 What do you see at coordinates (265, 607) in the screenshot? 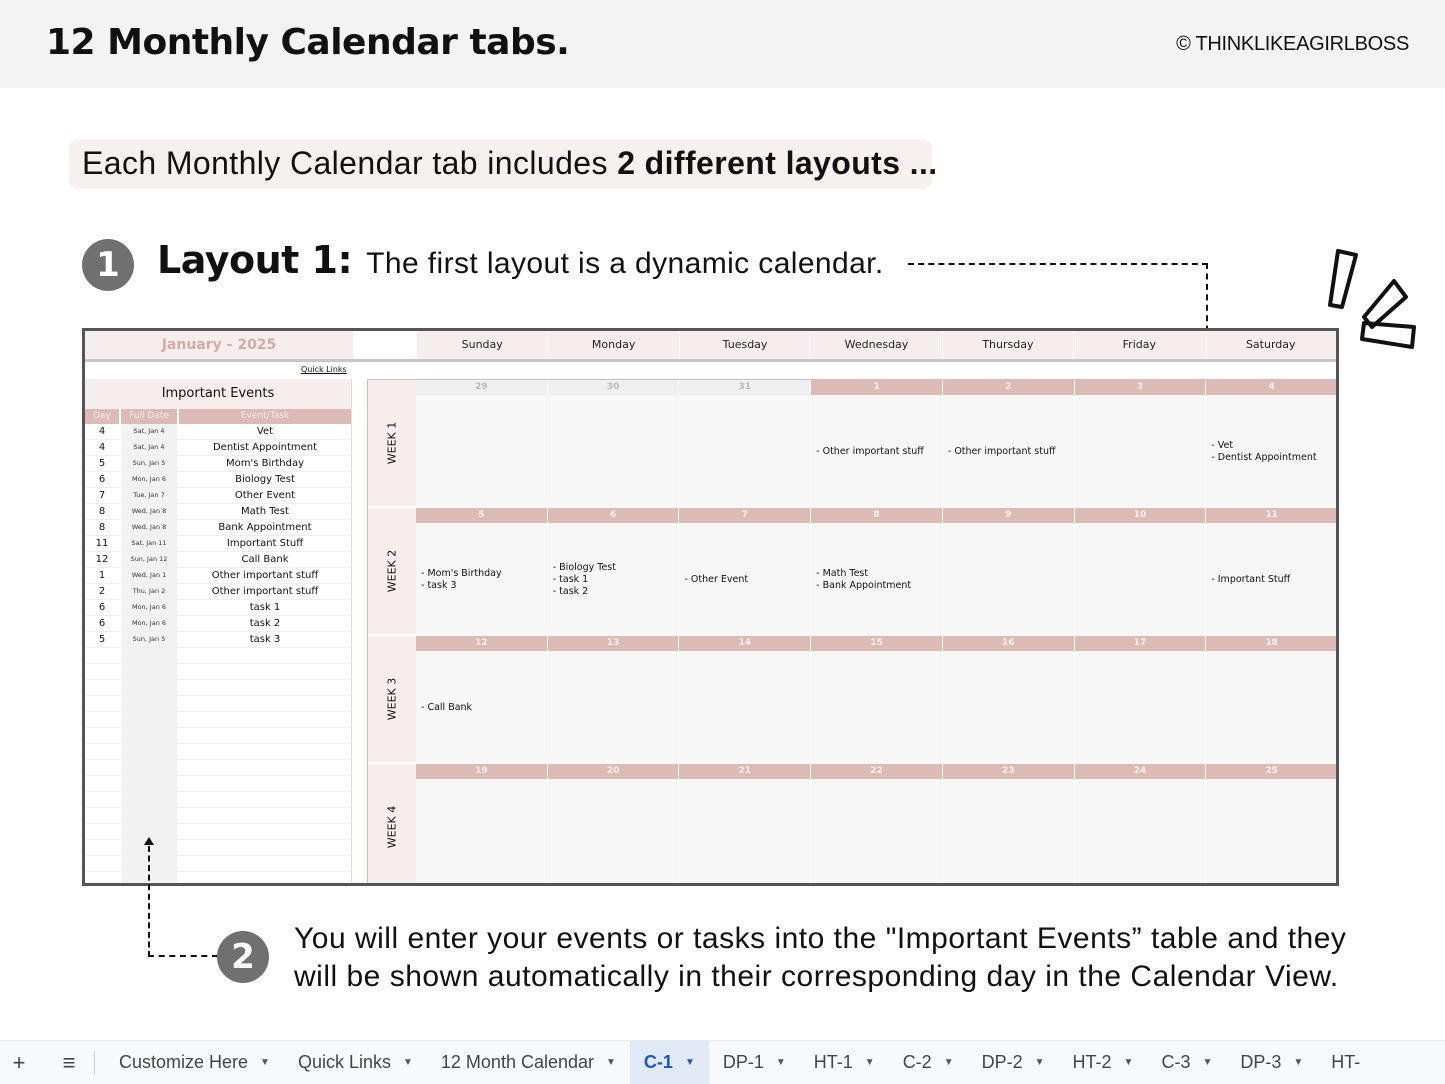
I see `event-task-cell: task 1` at bounding box center [265, 607].